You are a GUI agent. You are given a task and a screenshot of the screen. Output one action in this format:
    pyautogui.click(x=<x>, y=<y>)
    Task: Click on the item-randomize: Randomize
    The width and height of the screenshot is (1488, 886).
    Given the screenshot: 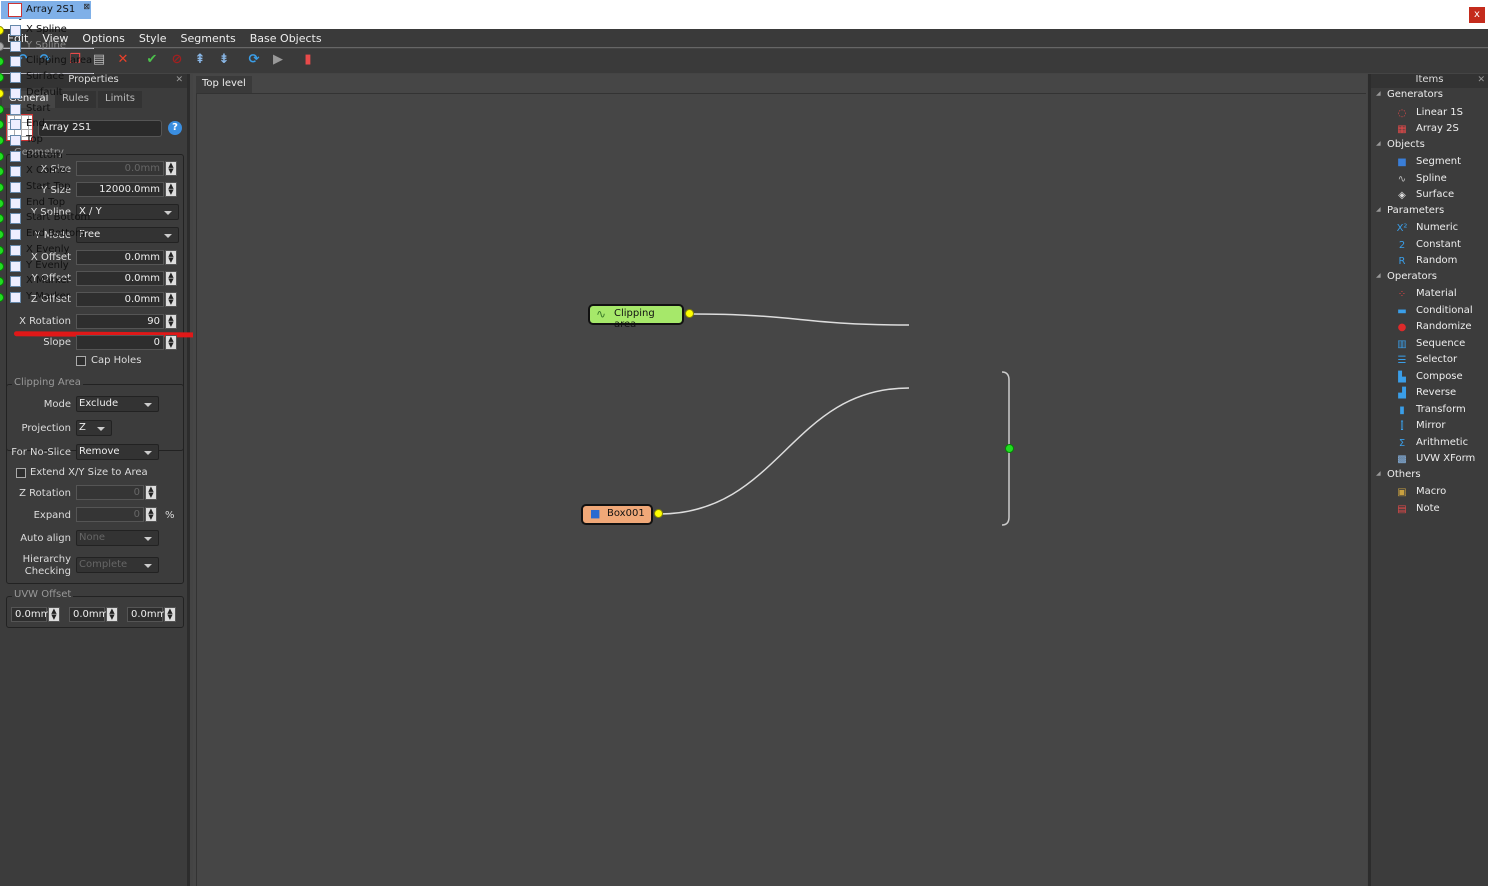 What is the action you would take?
    pyautogui.click(x=1444, y=326)
    